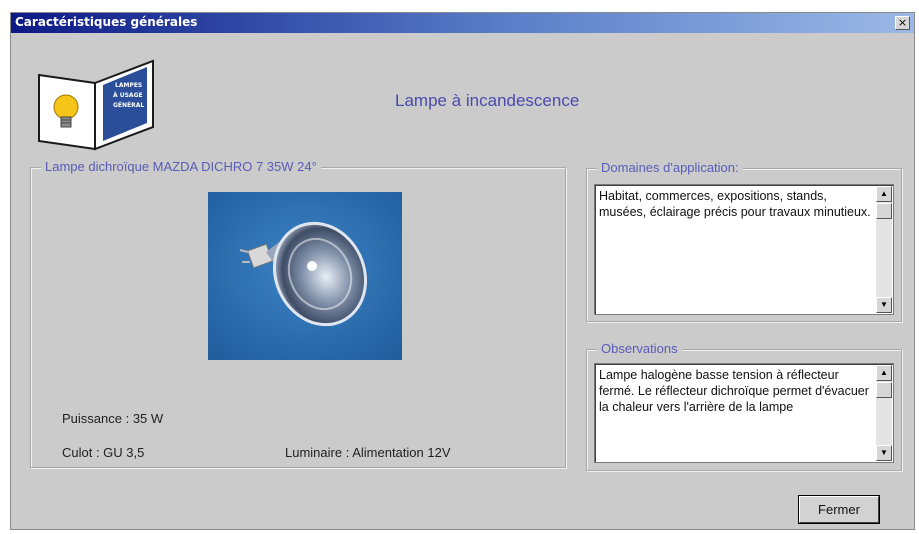  Describe the element at coordinates (128, 105) in the screenshot. I see `book-text-line-3: GÉNÉRAL` at that location.